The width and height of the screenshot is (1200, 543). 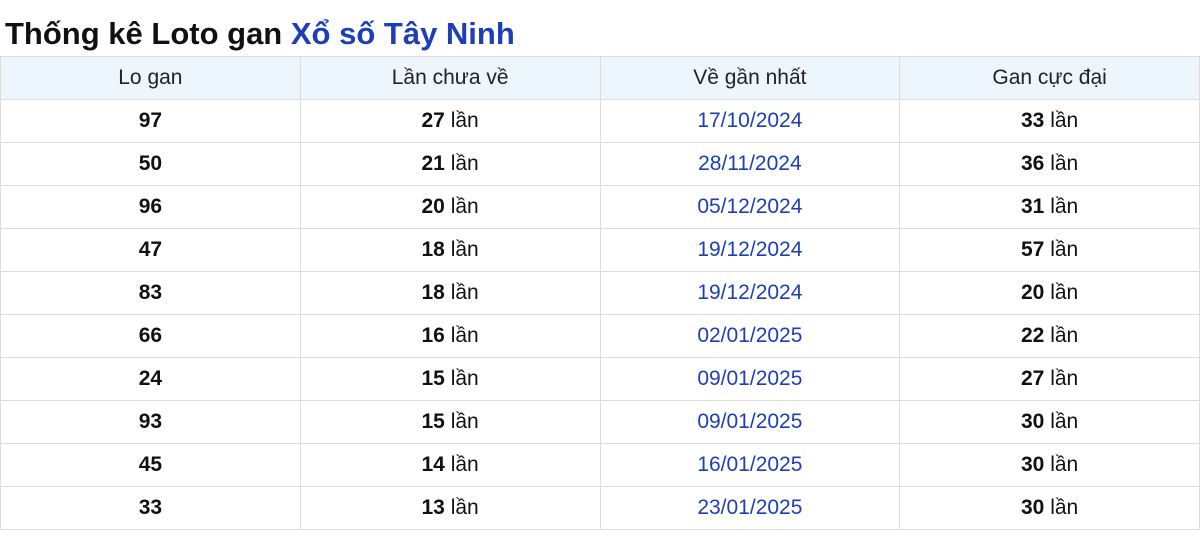 What do you see at coordinates (433, 206) in the screenshot?
I see `misses-count: 20` at bounding box center [433, 206].